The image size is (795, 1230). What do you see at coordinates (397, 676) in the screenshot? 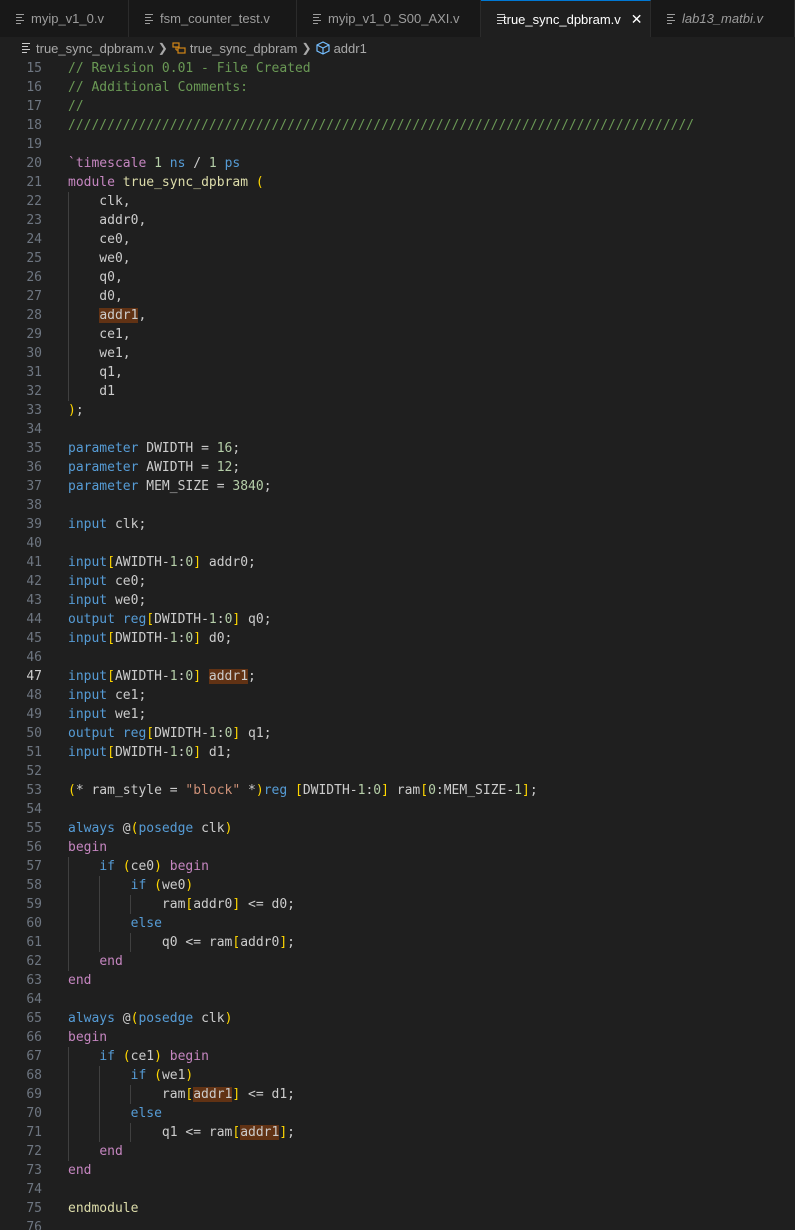
I see `code-line: 47 input[AWIDTH-1:0] addr1;` at bounding box center [397, 676].